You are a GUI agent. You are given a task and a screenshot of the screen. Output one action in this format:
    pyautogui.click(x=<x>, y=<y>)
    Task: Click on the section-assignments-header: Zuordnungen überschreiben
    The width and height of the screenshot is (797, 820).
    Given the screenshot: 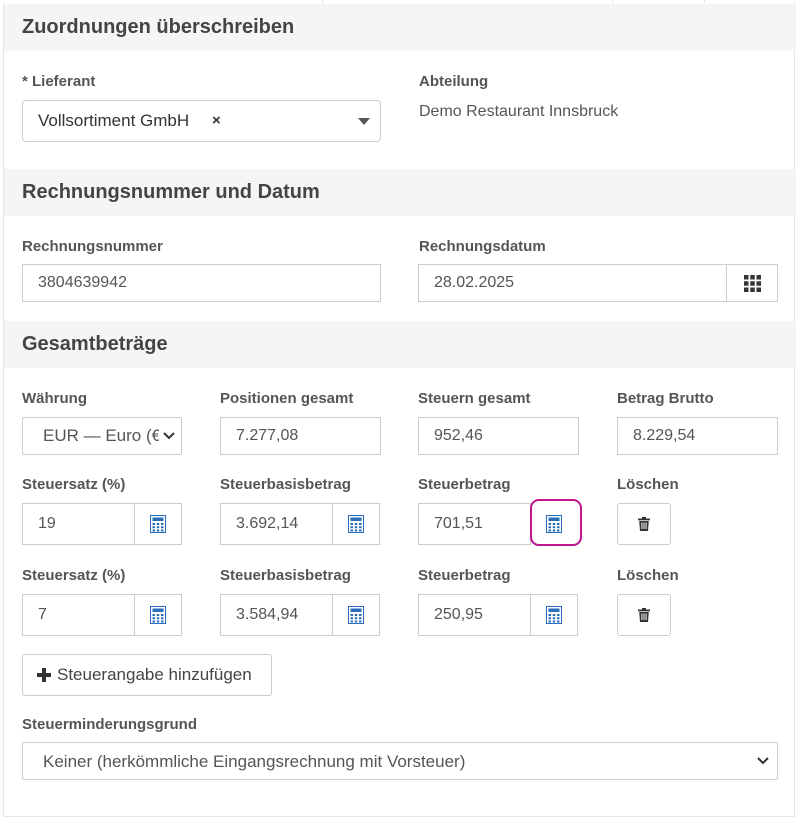 What is the action you would take?
    pyautogui.click(x=400, y=27)
    